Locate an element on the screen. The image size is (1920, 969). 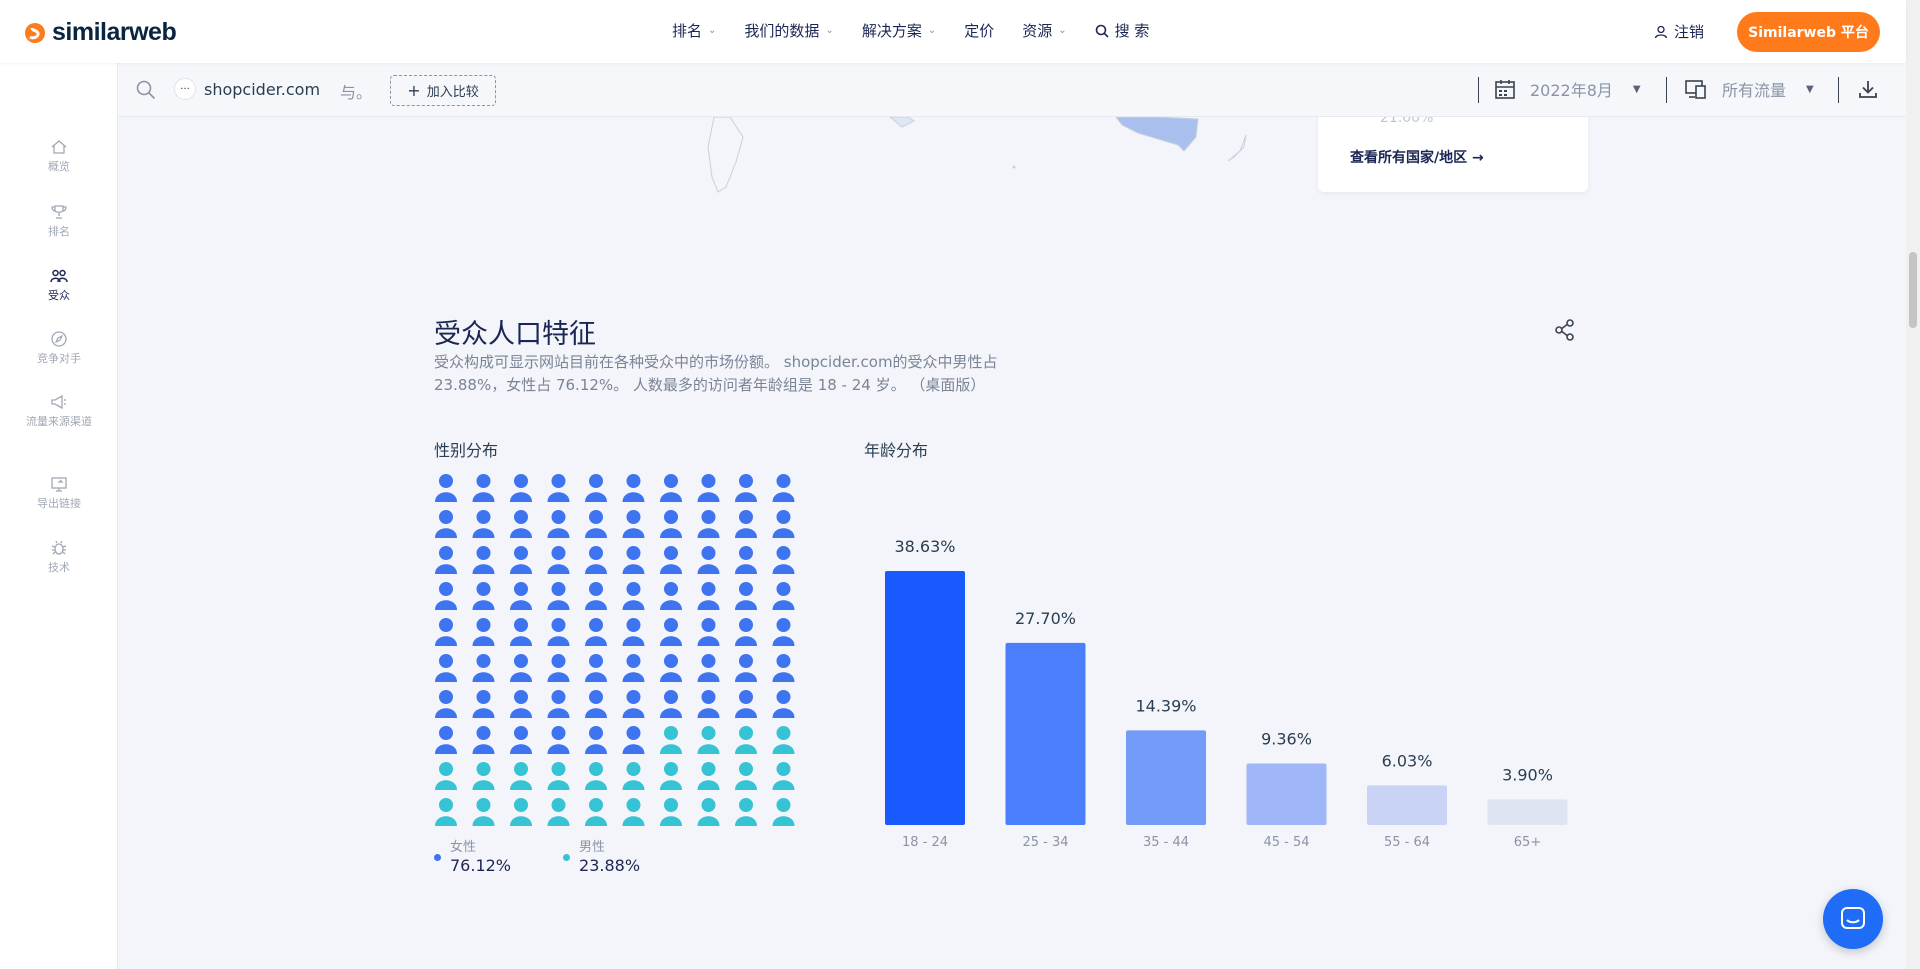
view-all-countries-link: 查看所有国家/地区 → is located at coordinates (1417, 157).